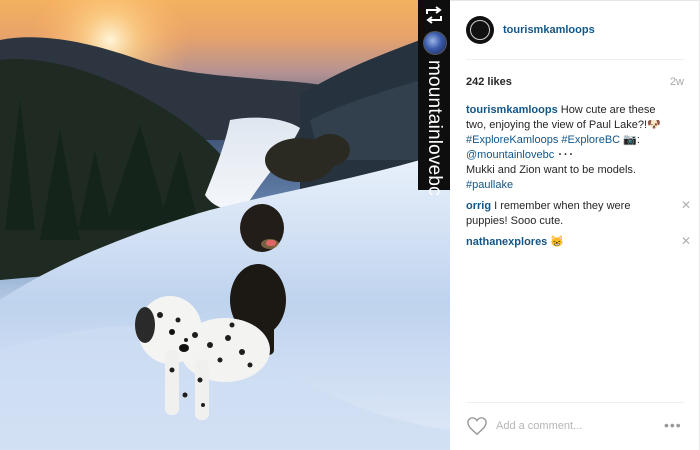  What do you see at coordinates (590, 140) in the screenshot?
I see `hashtag-explorebc: #ExploreBC` at bounding box center [590, 140].